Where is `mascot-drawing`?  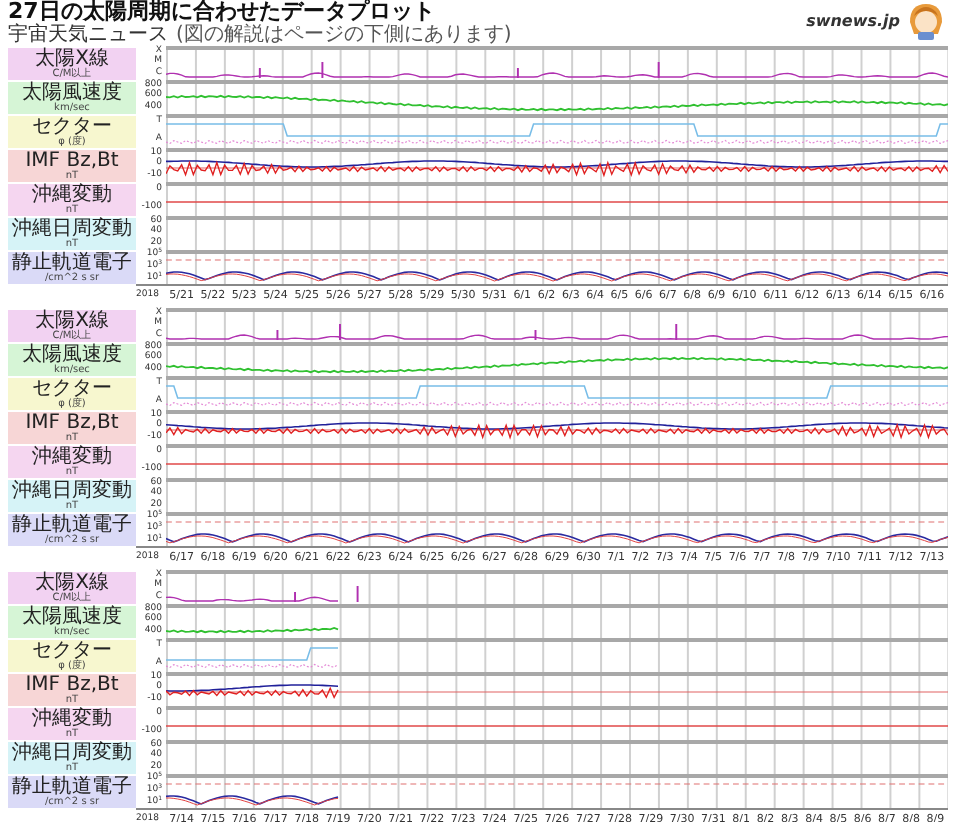
mascot-drawing is located at coordinates (926, 20).